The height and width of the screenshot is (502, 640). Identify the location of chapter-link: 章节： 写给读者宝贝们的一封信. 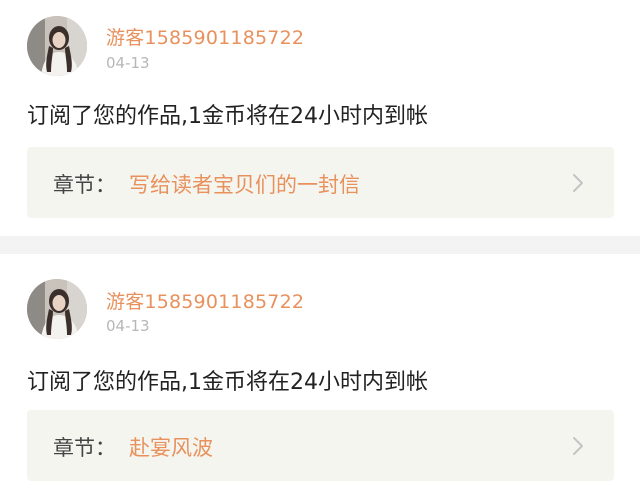
(320, 182).